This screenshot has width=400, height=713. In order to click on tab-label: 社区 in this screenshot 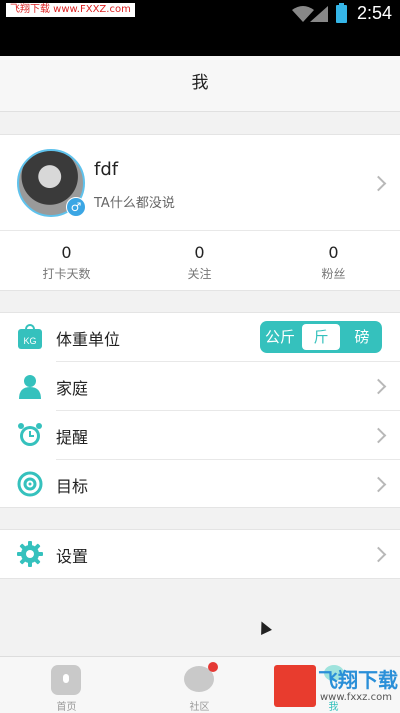, I will do `click(199, 707)`.